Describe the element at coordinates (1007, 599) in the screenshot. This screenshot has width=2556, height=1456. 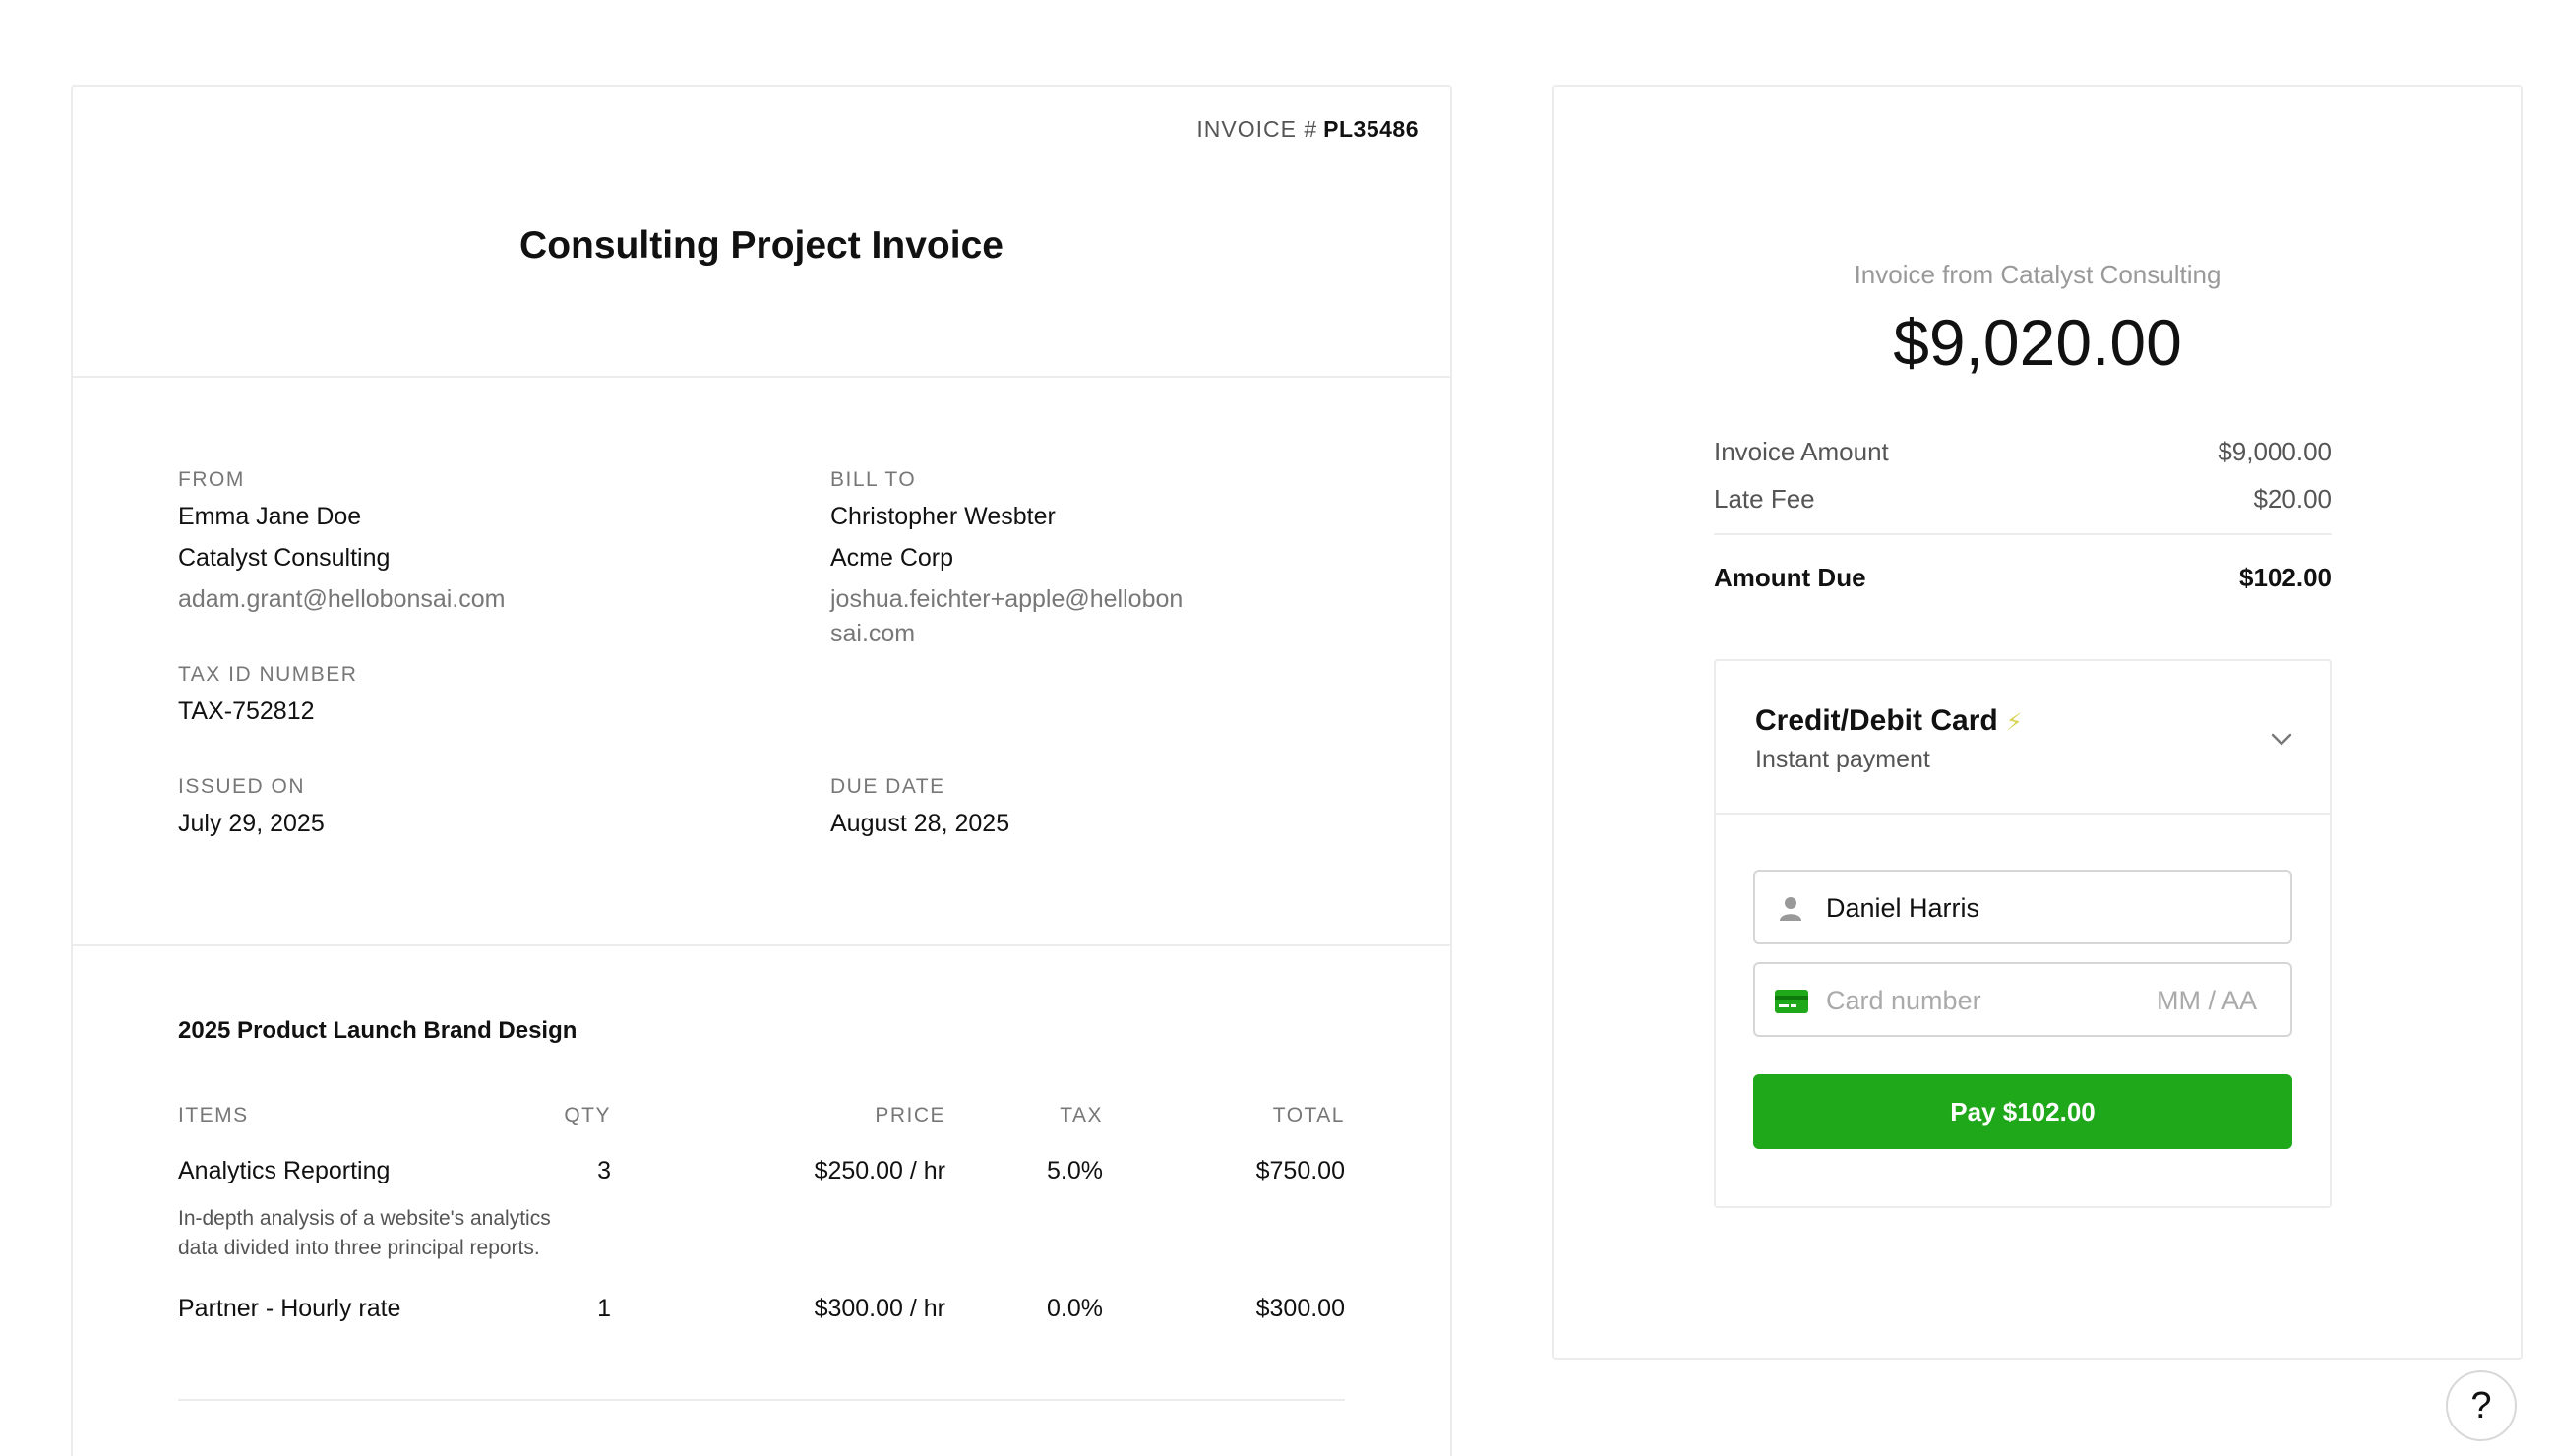
I see `bill-to-email-line1: joshua.feichter+apple@hellobon` at that location.